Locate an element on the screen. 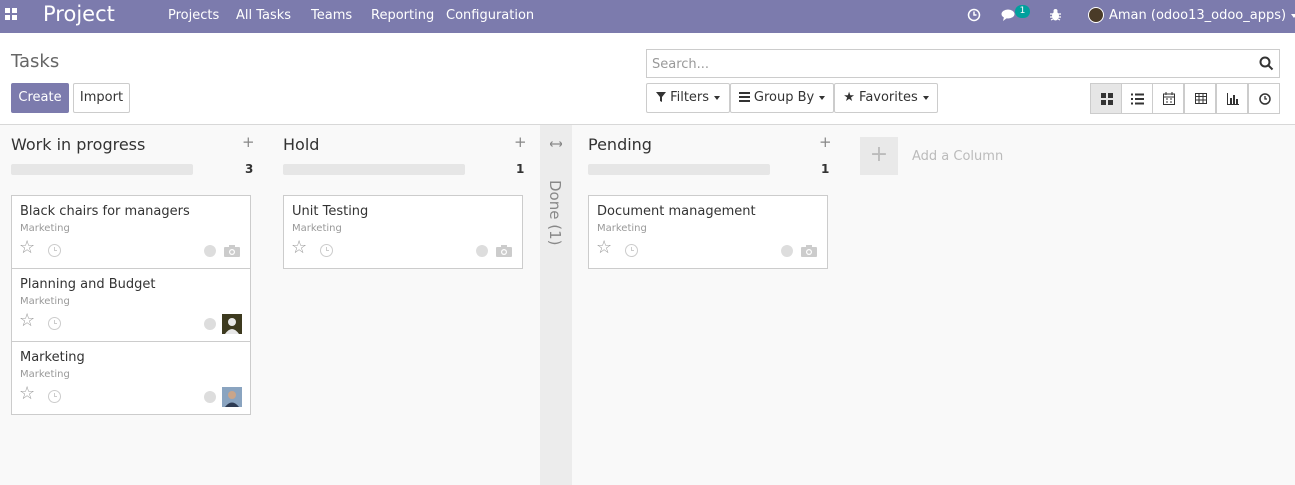 Image resolution: width=1295 pixels, height=485 pixels. list-view-button is located at coordinates (1137, 98).